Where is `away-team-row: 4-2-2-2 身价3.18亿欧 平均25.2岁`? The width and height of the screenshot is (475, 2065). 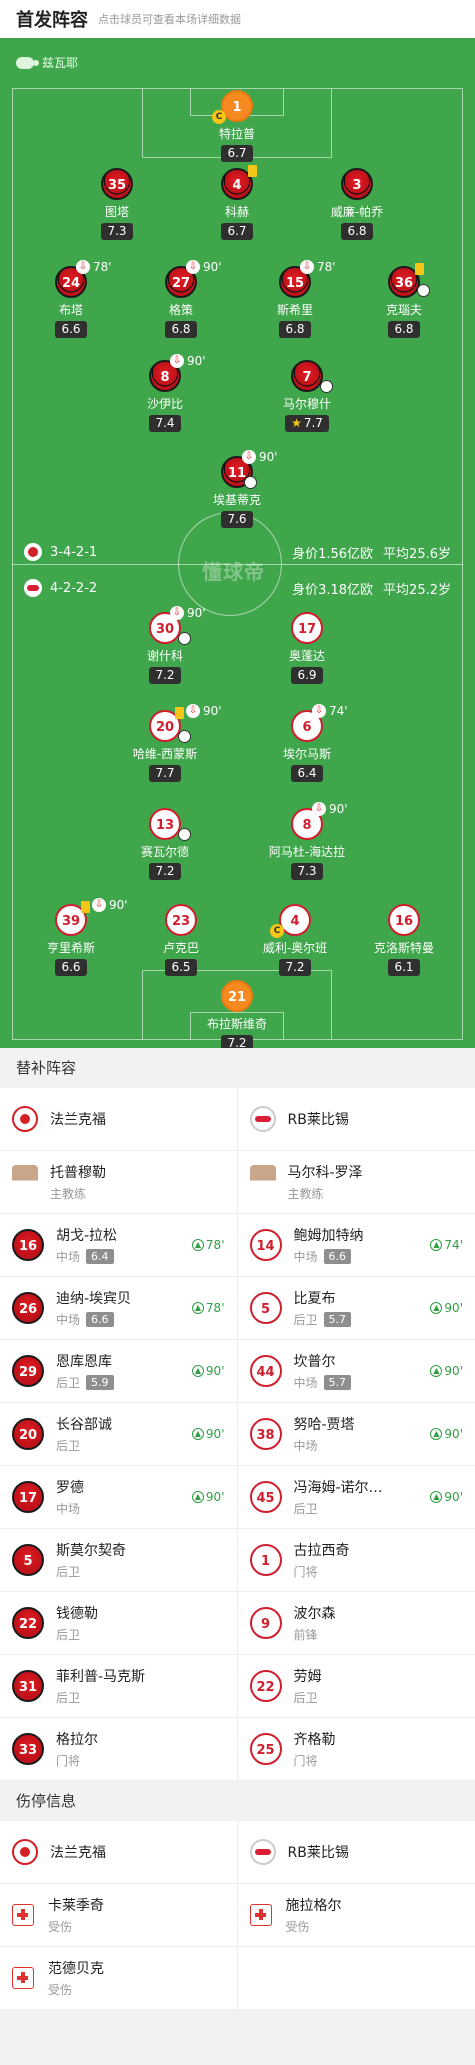
away-team-row: 4-2-2-2 身价3.18亿欧 平均25.2岁 is located at coordinates (237, 588).